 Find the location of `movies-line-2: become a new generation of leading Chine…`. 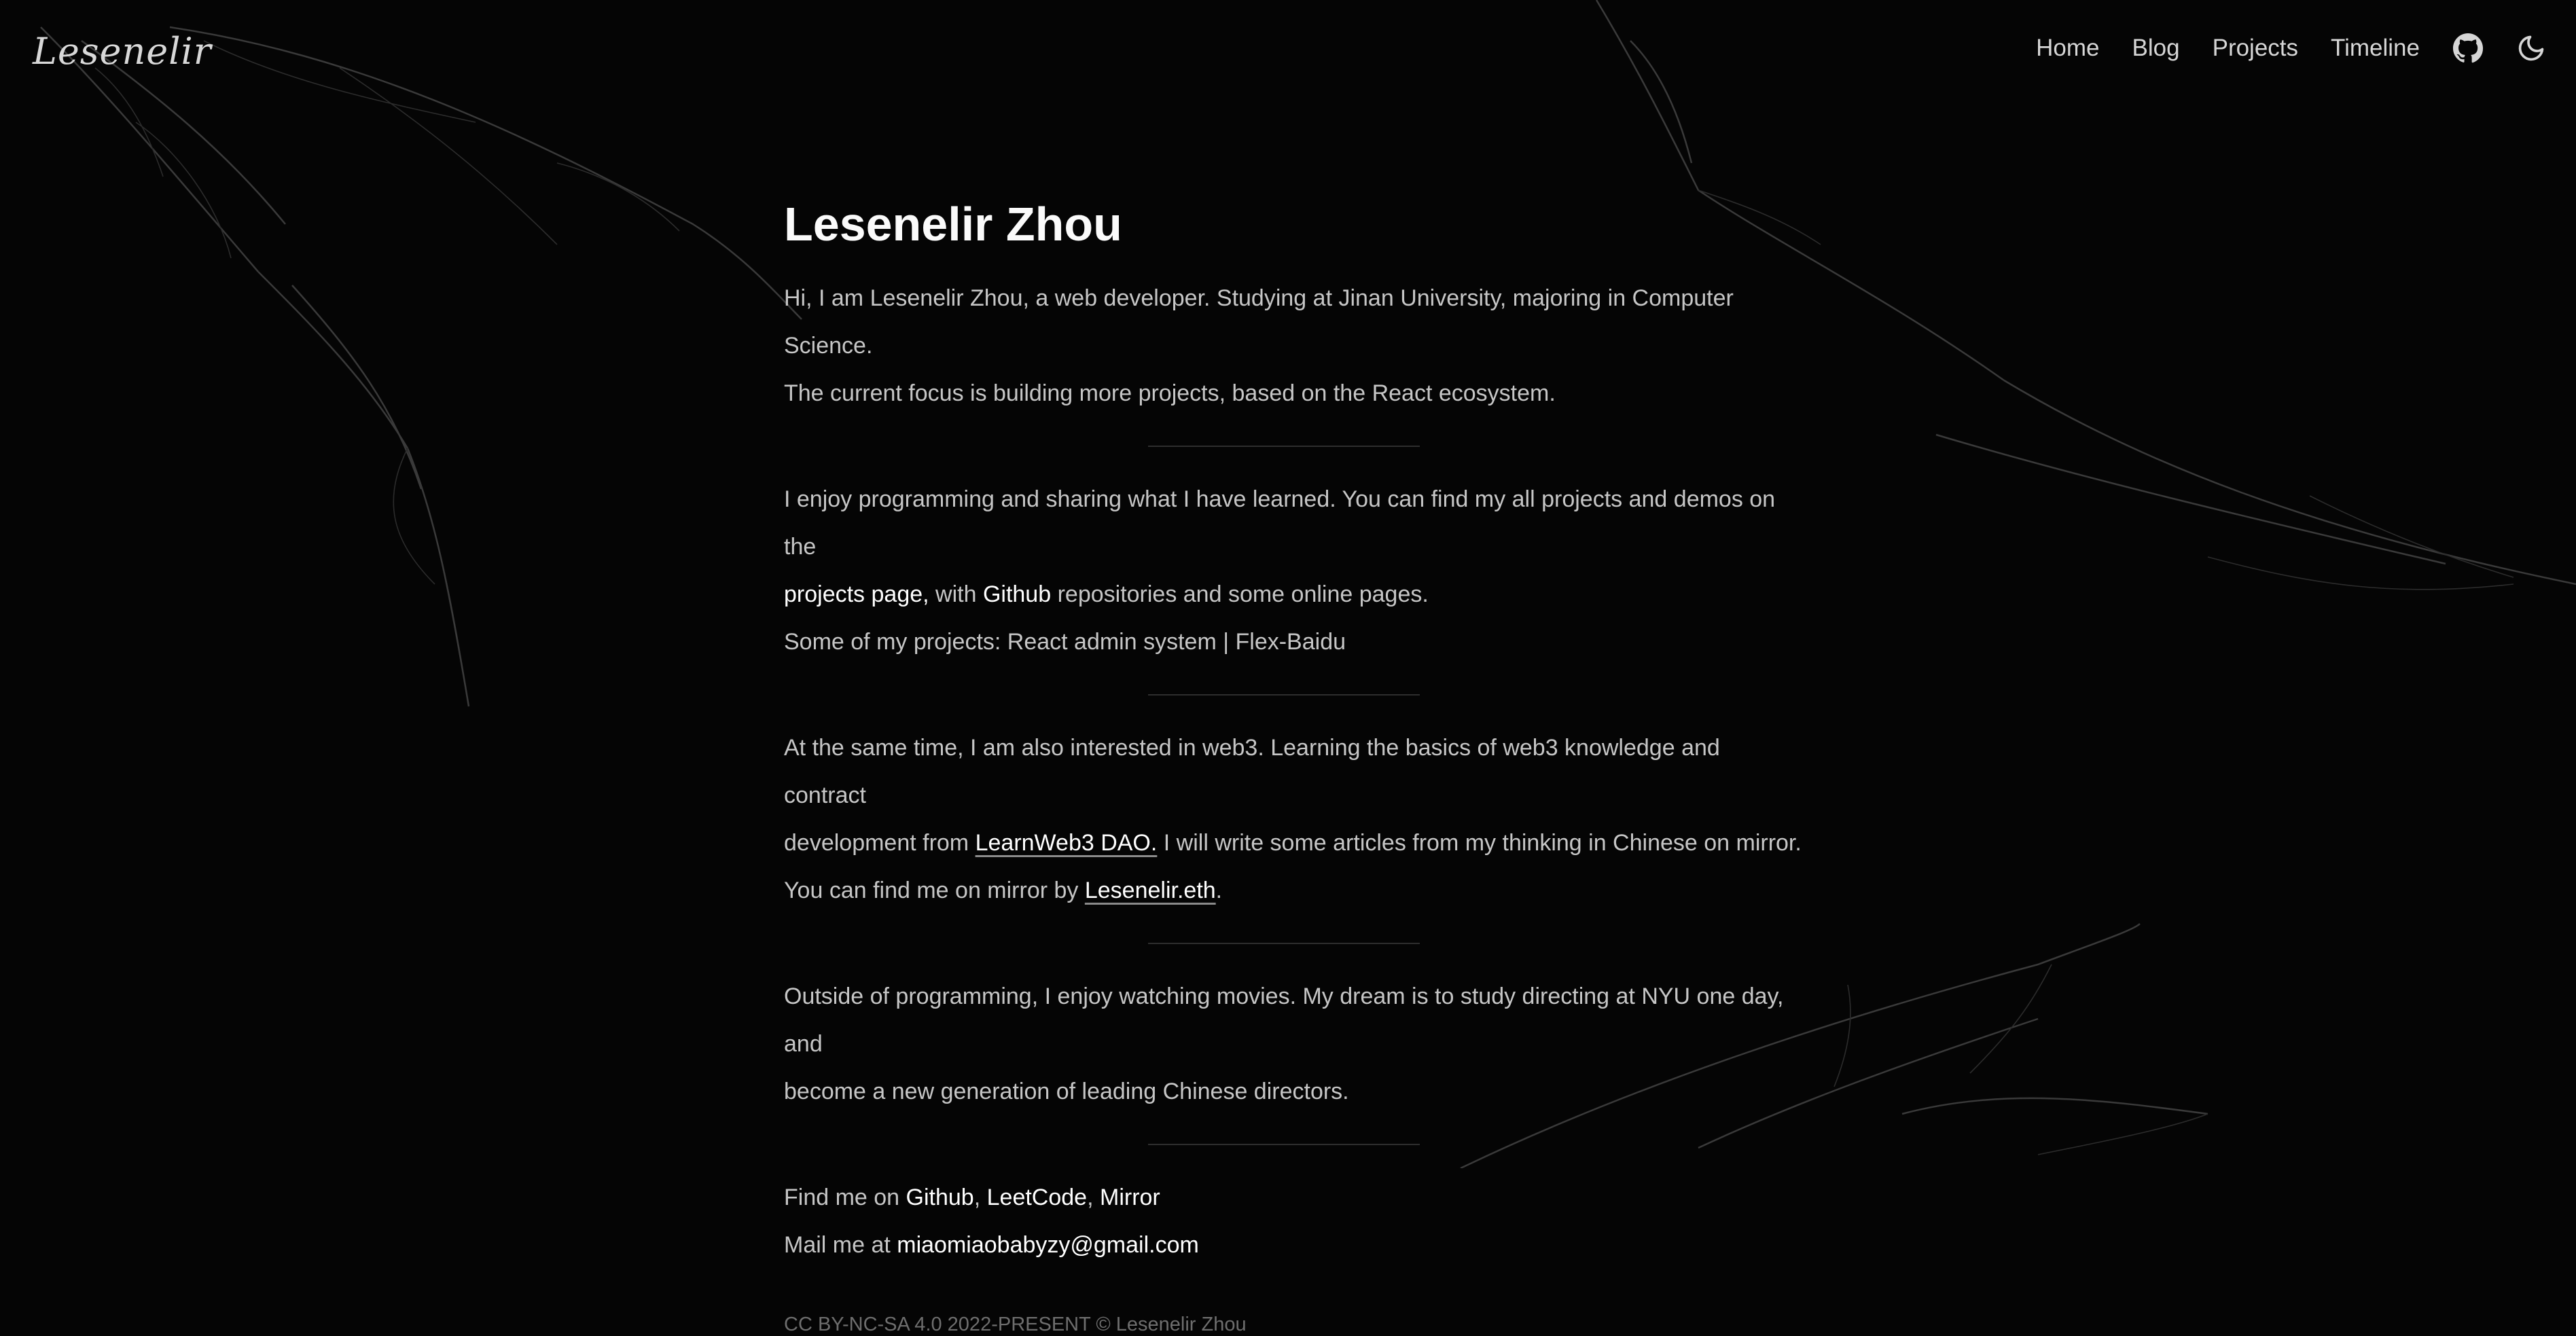

movies-line-2: become a new generation of leading Chine… is located at coordinates (1066, 1091).